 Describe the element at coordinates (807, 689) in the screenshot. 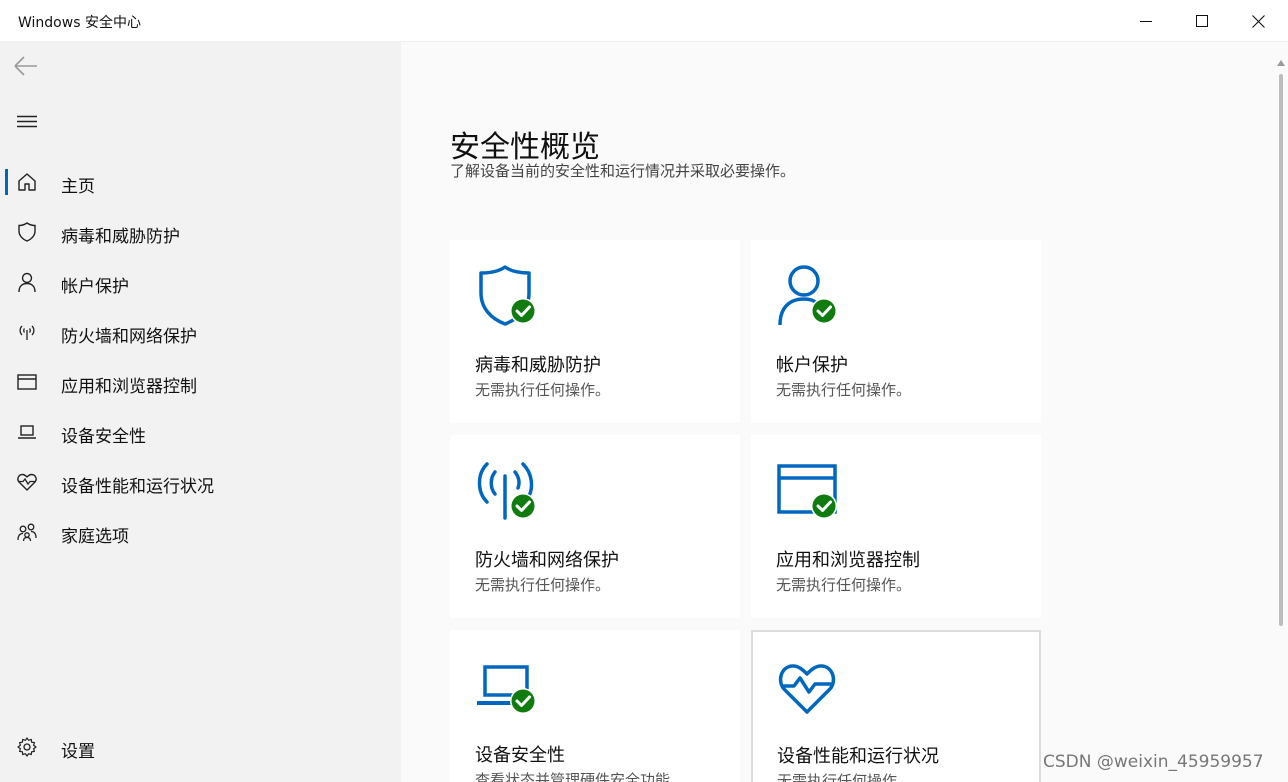

I see `heart-pulse-icon` at that location.